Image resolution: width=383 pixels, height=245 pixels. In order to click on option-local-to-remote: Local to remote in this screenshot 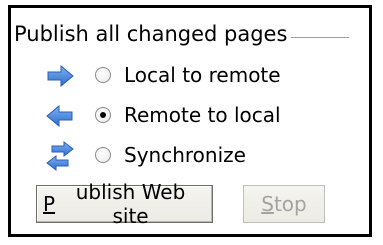, I will do `click(180, 77)`.